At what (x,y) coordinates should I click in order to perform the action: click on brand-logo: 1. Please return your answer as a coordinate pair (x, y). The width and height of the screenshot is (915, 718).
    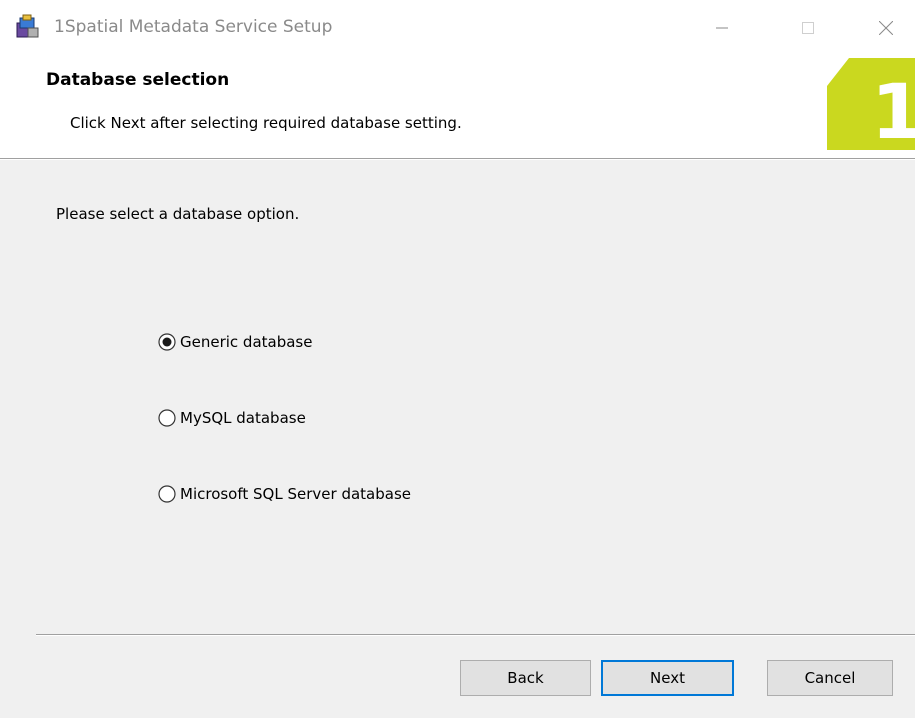
    Looking at the image, I should click on (871, 104).